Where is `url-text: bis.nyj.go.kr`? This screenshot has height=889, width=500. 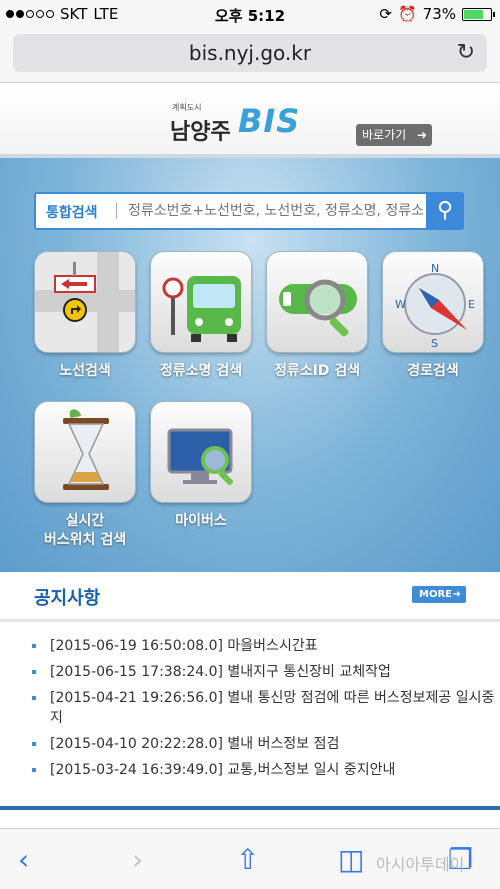 url-text: bis.nyj.go.kr is located at coordinates (250, 53).